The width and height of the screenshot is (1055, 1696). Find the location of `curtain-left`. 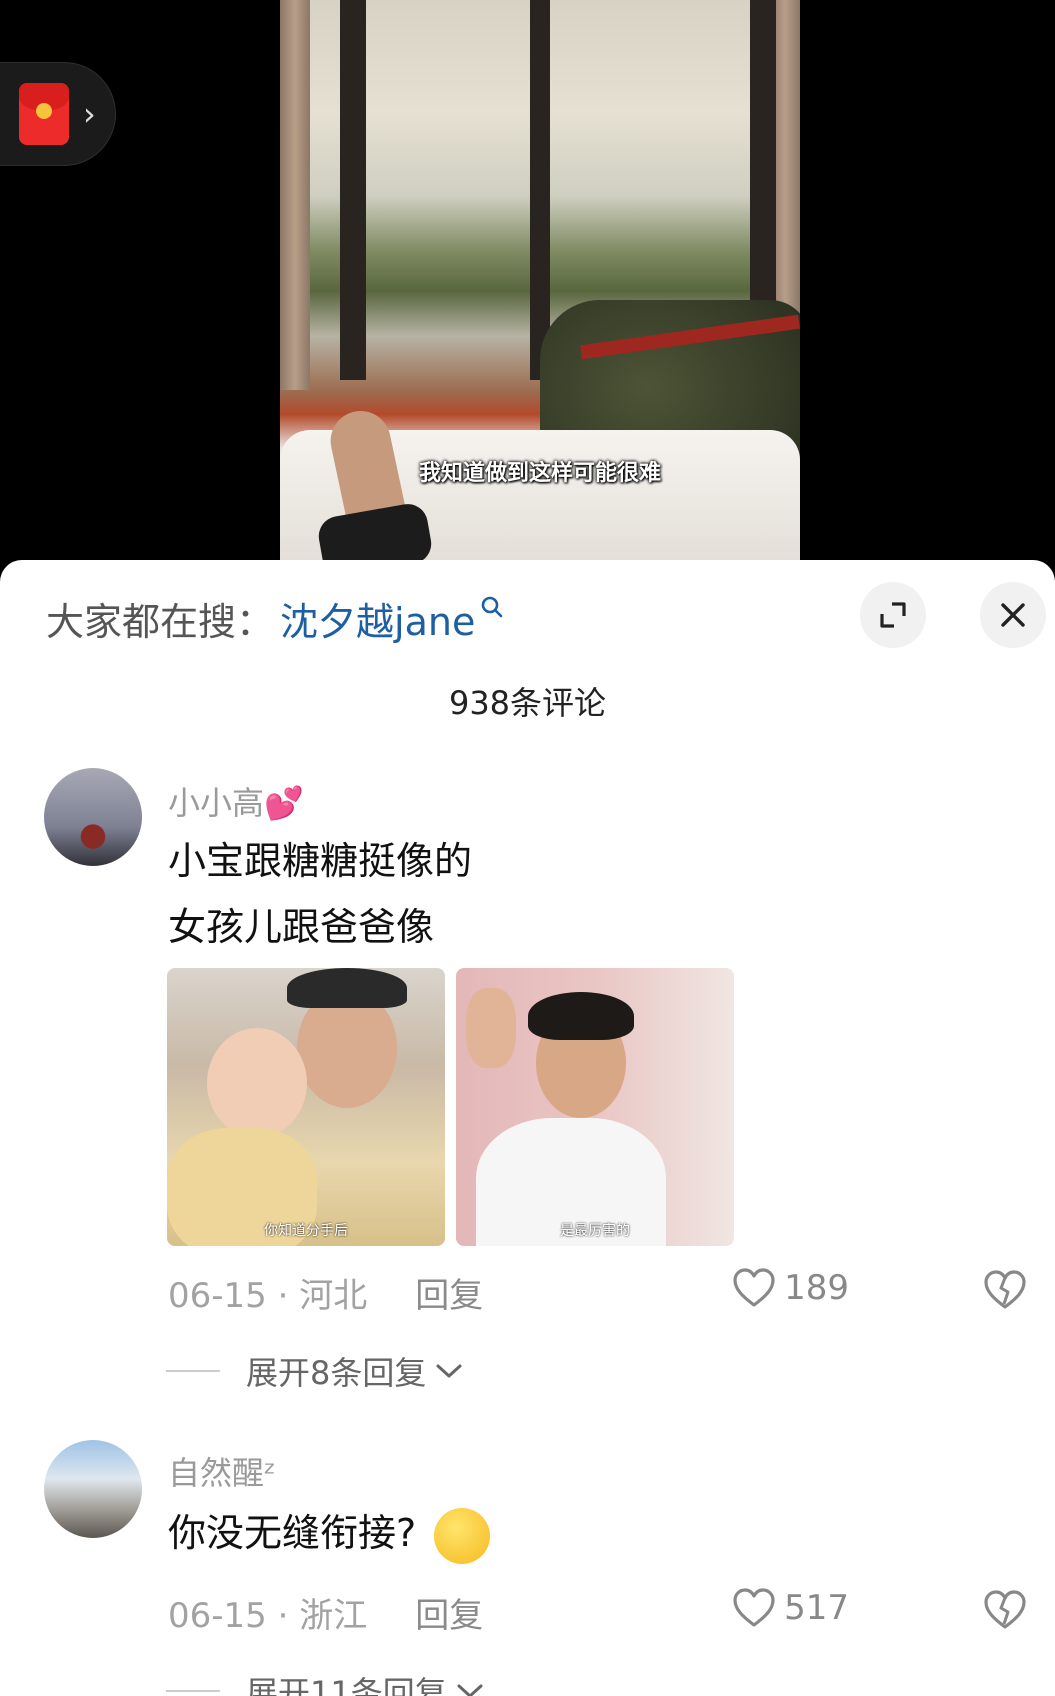

curtain-left is located at coordinates (295, 195).